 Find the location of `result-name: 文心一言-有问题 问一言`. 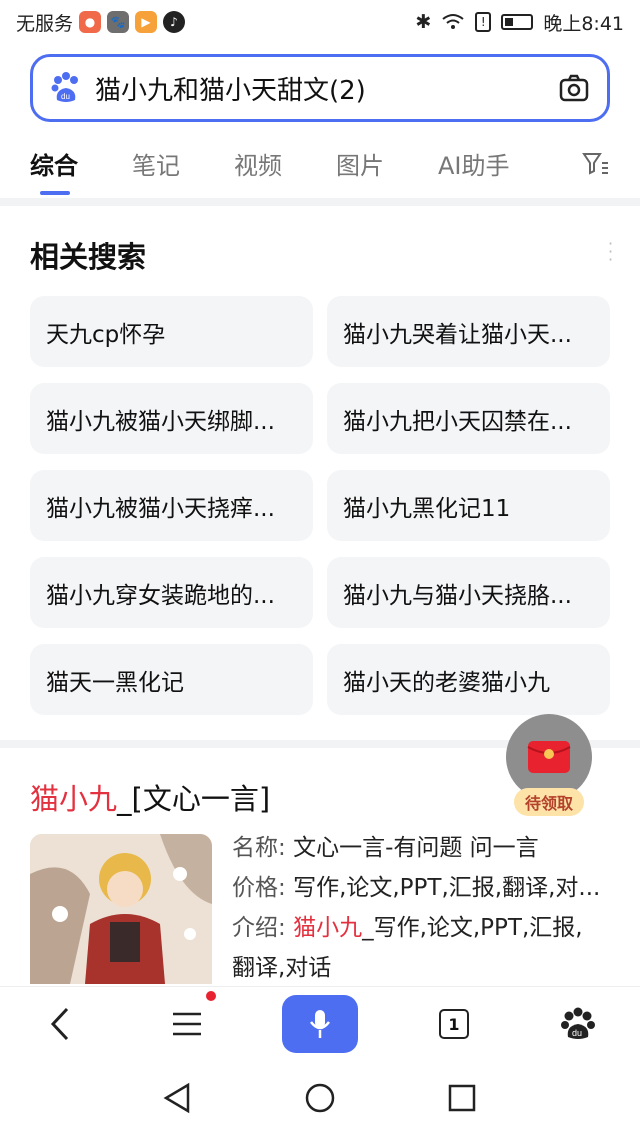

result-name: 文心一言-有问题 问一言 is located at coordinates (416, 848).